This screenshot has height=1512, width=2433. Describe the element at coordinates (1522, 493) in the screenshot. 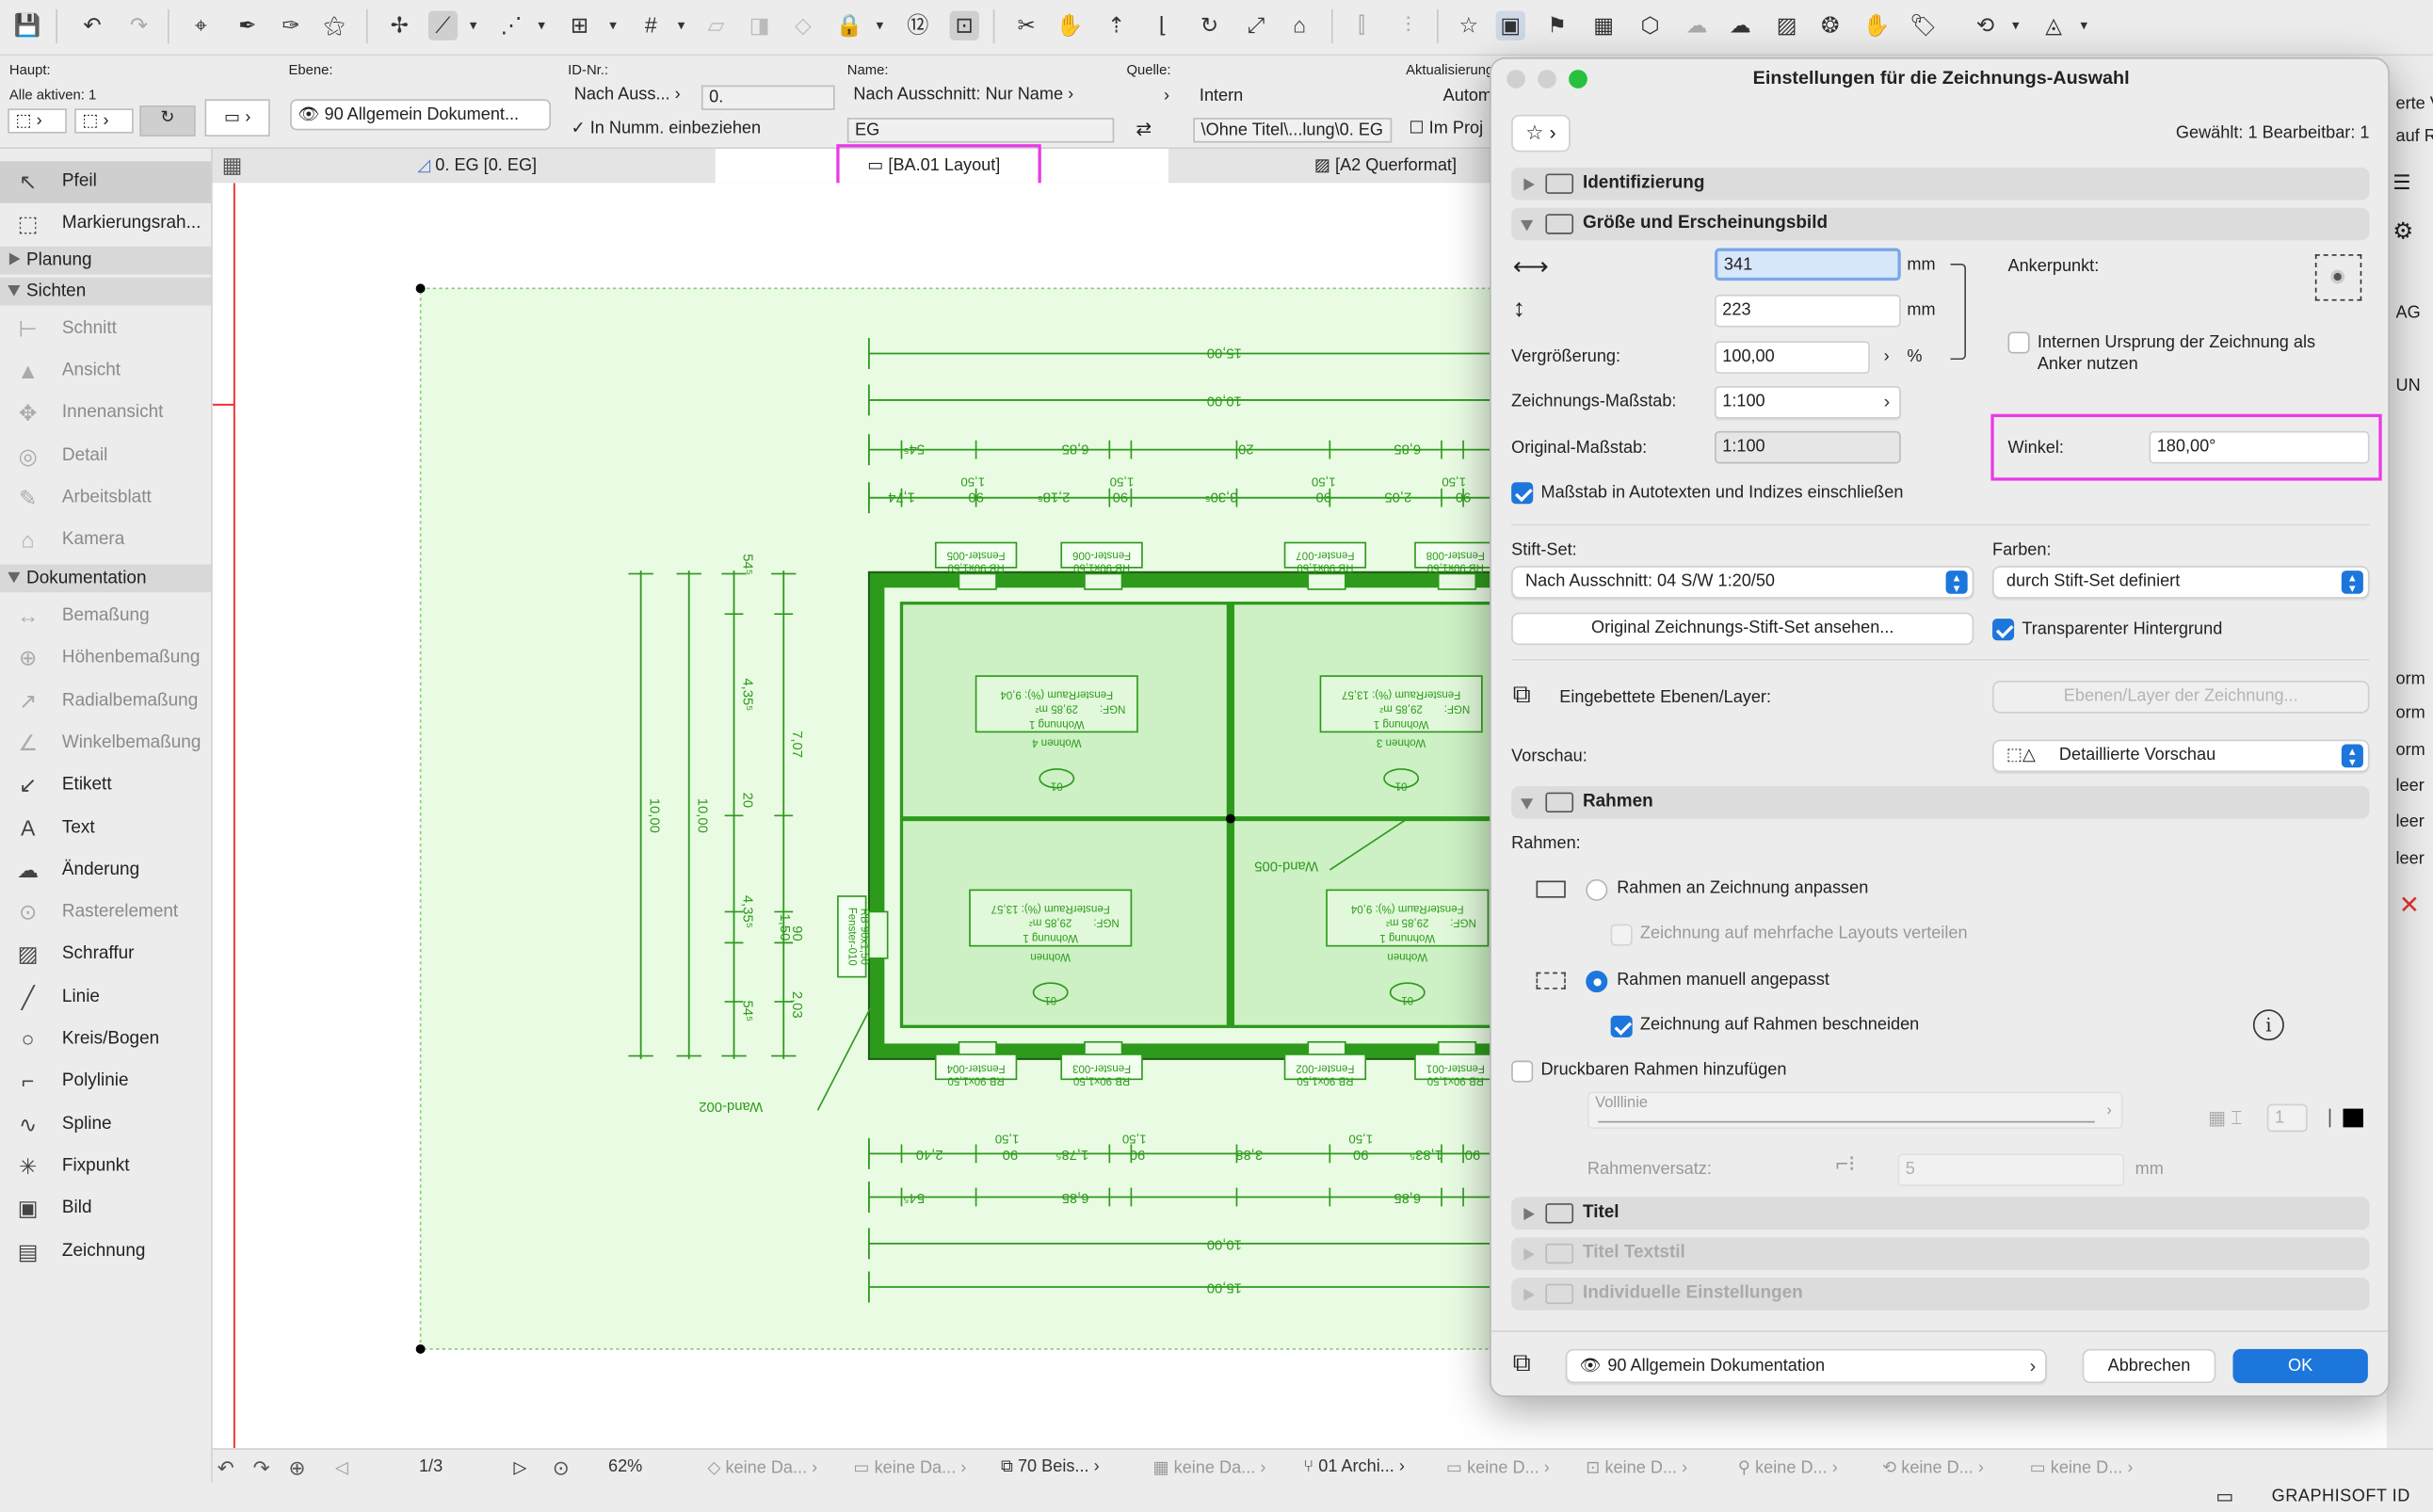

I see `massstab-autotext-checkbox` at that location.